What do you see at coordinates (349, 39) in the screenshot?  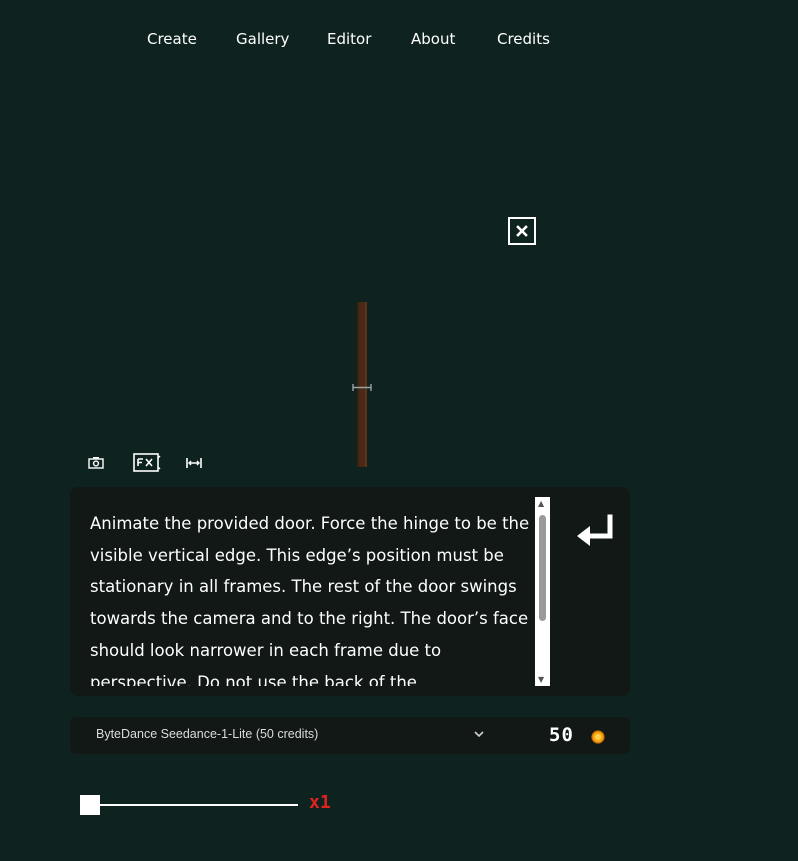 I see `nav-editor: Editor` at bounding box center [349, 39].